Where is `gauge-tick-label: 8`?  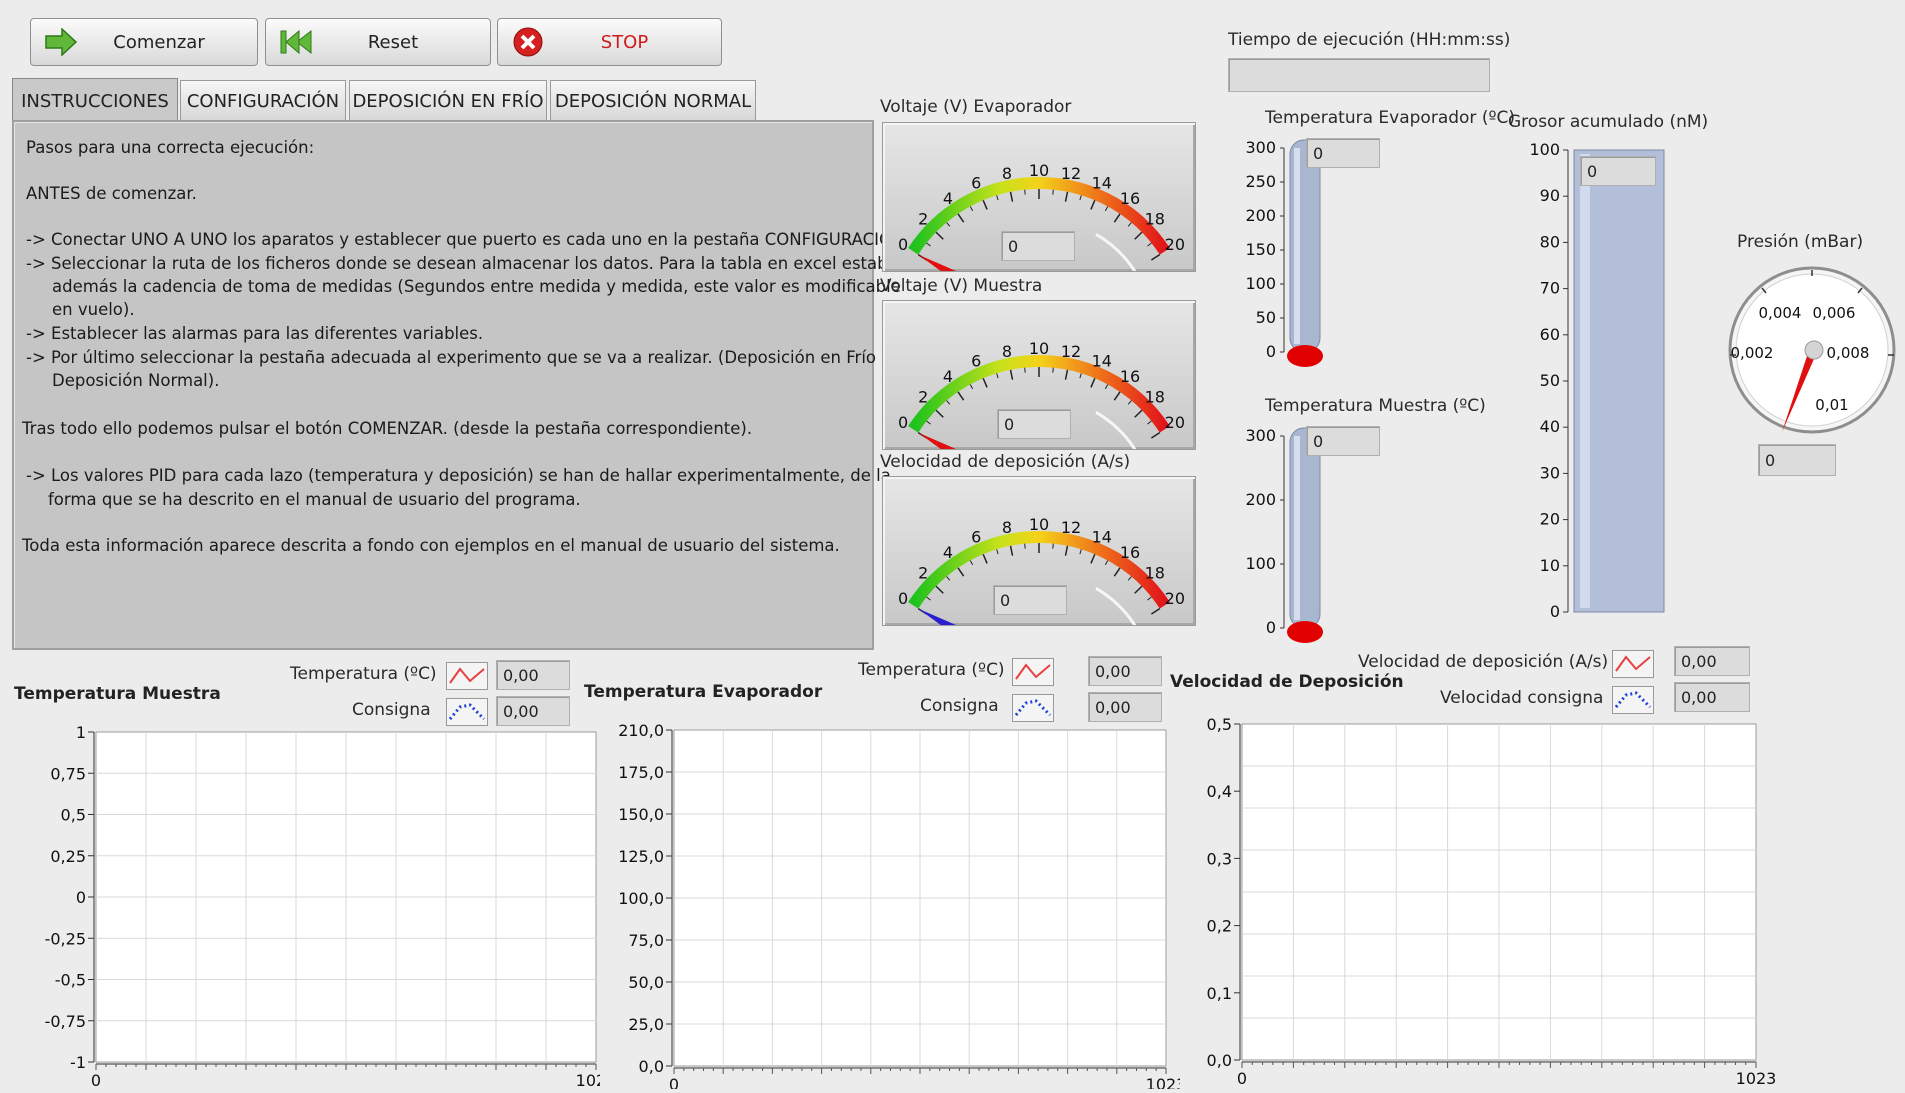
gauge-tick-label: 8 is located at coordinates (1007, 173).